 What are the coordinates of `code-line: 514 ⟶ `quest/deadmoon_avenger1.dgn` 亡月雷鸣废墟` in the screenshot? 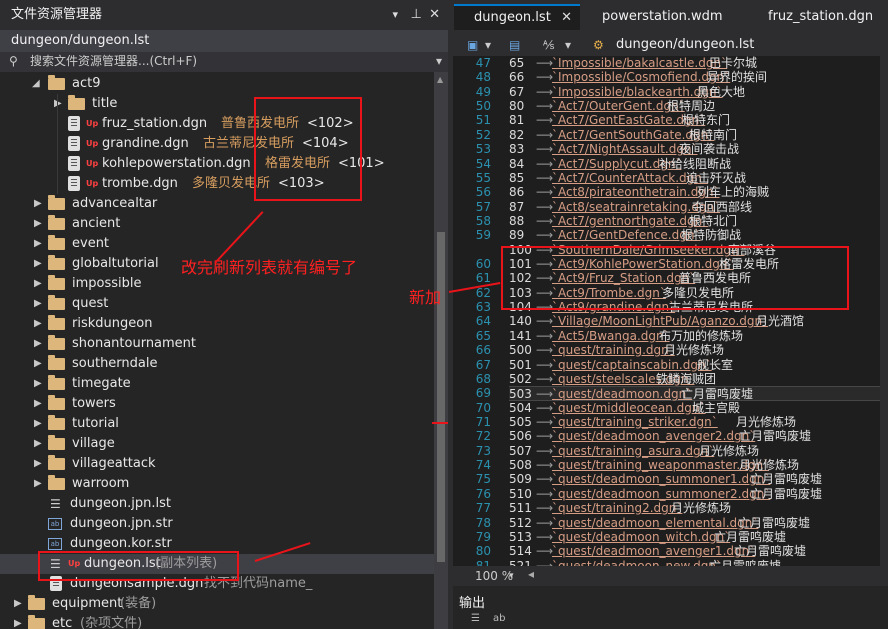 It's located at (698, 551).